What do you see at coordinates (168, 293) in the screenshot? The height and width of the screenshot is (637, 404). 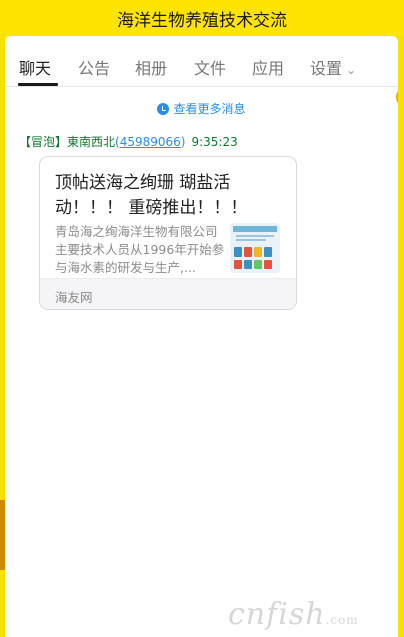 I see `card-footer: 海友网` at bounding box center [168, 293].